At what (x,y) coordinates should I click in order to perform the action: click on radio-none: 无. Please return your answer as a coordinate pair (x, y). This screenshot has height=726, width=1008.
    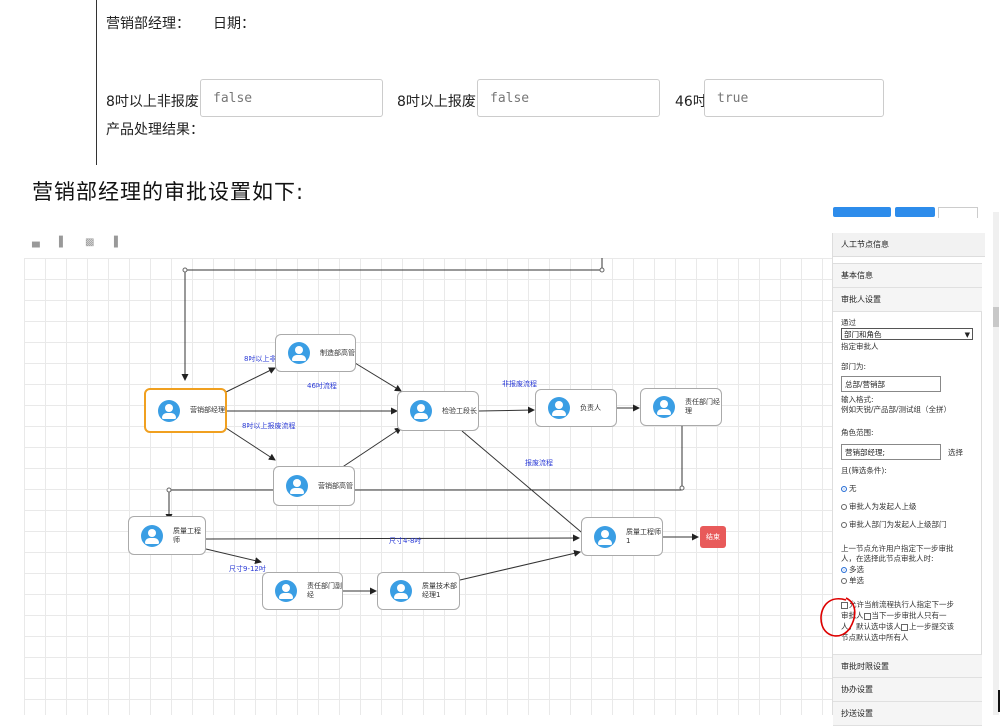
    Looking at the image, I should click on (849, 489).